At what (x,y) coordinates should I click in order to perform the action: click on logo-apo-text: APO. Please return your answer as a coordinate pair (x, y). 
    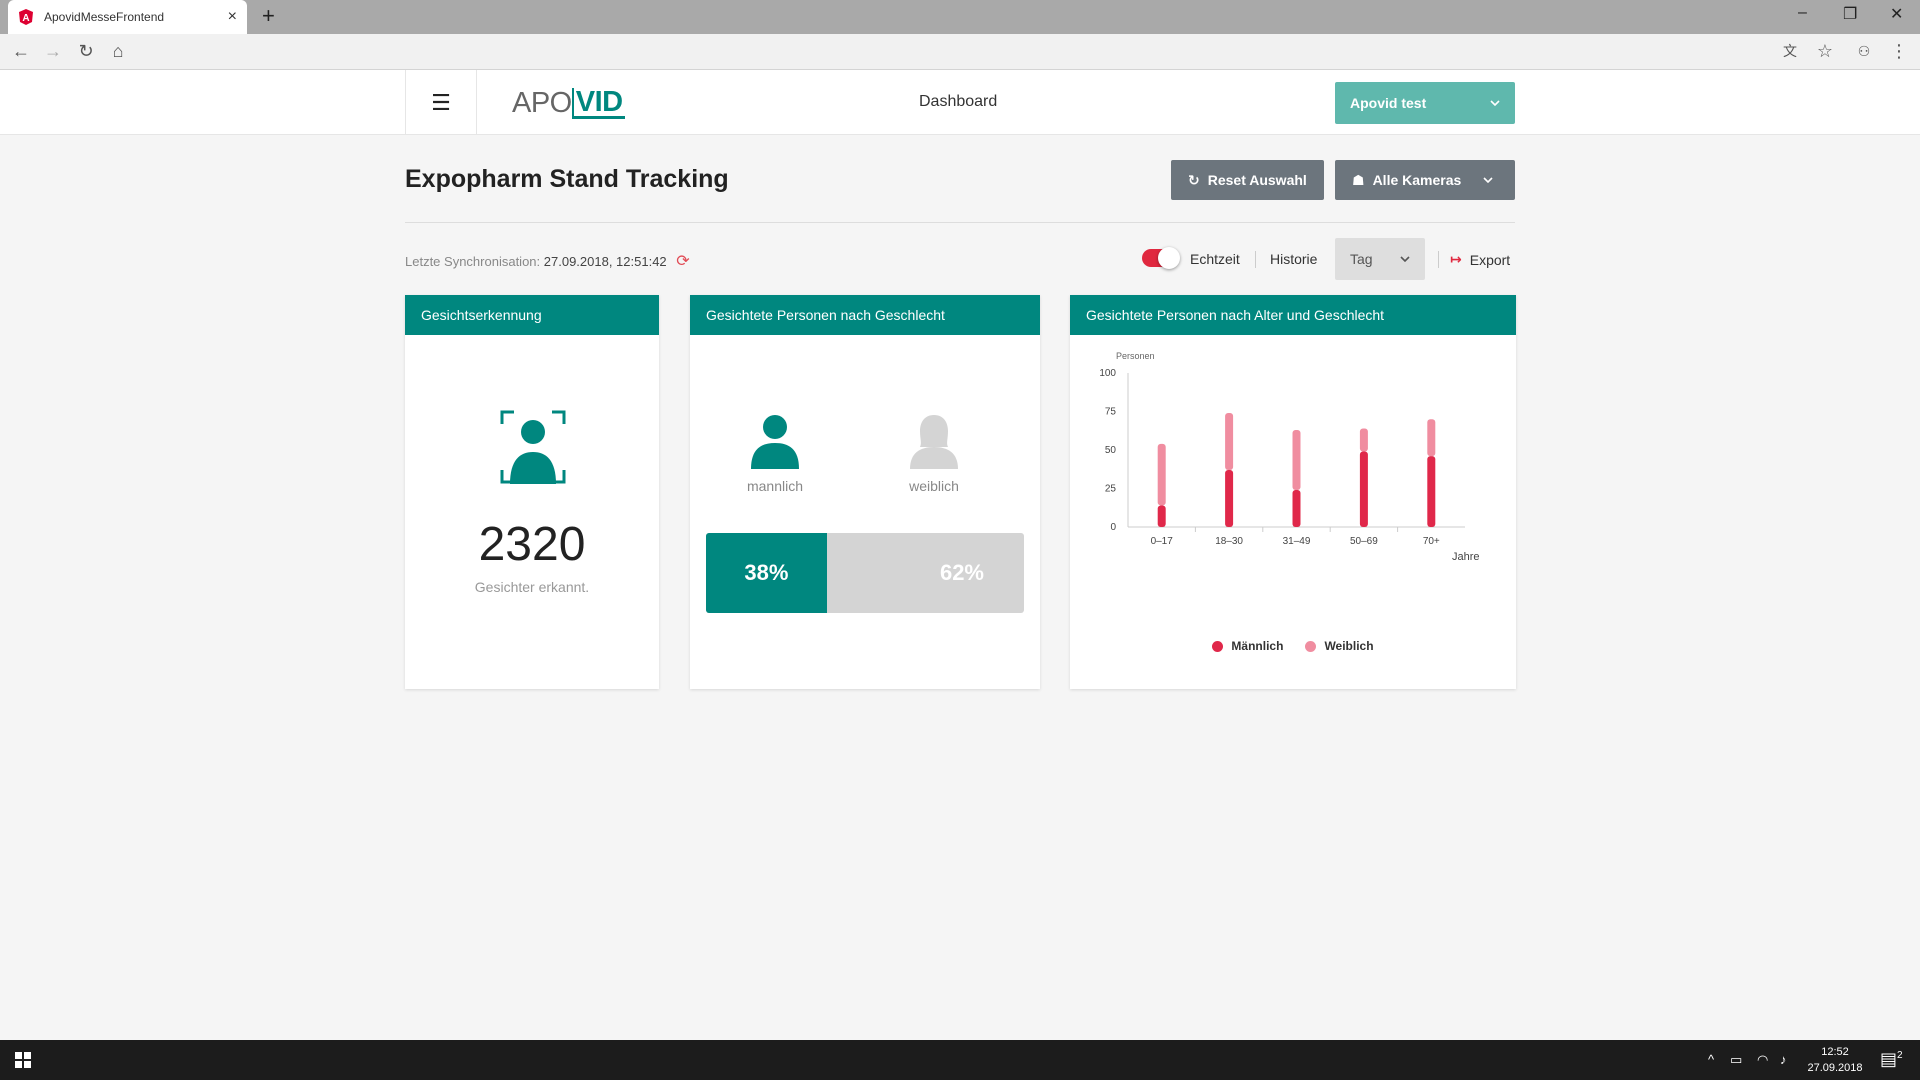
    Looking at the image, I should click on (542, 103).